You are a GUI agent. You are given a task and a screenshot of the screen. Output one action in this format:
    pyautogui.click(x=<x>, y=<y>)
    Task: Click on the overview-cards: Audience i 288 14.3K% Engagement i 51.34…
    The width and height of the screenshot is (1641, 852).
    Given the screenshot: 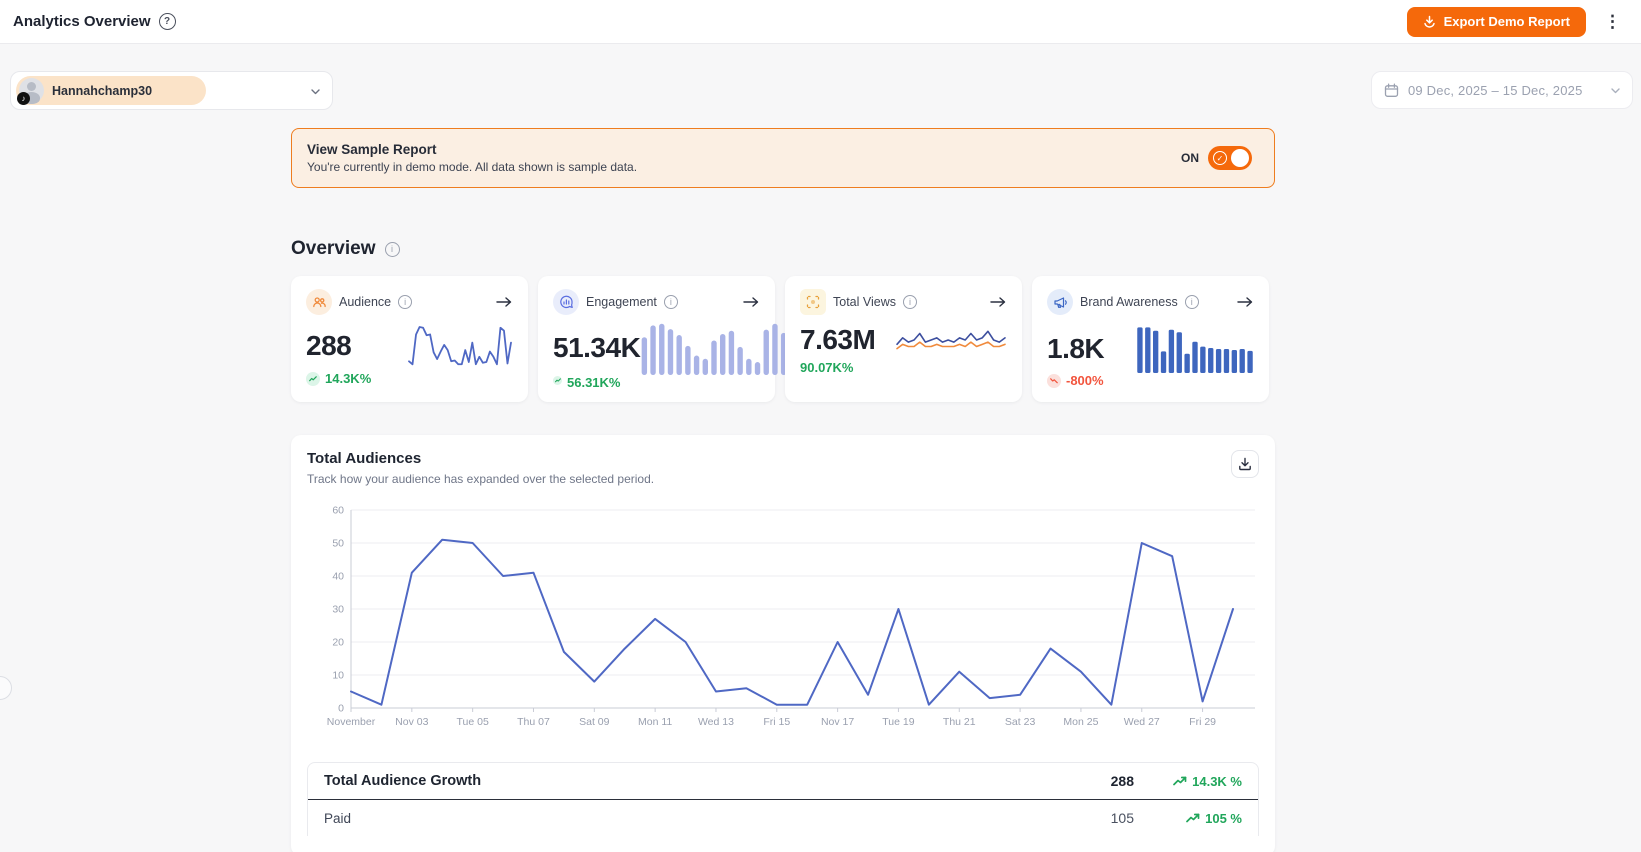 What is the action you would take?
    pyautogui.click(x=783, y=339)
    